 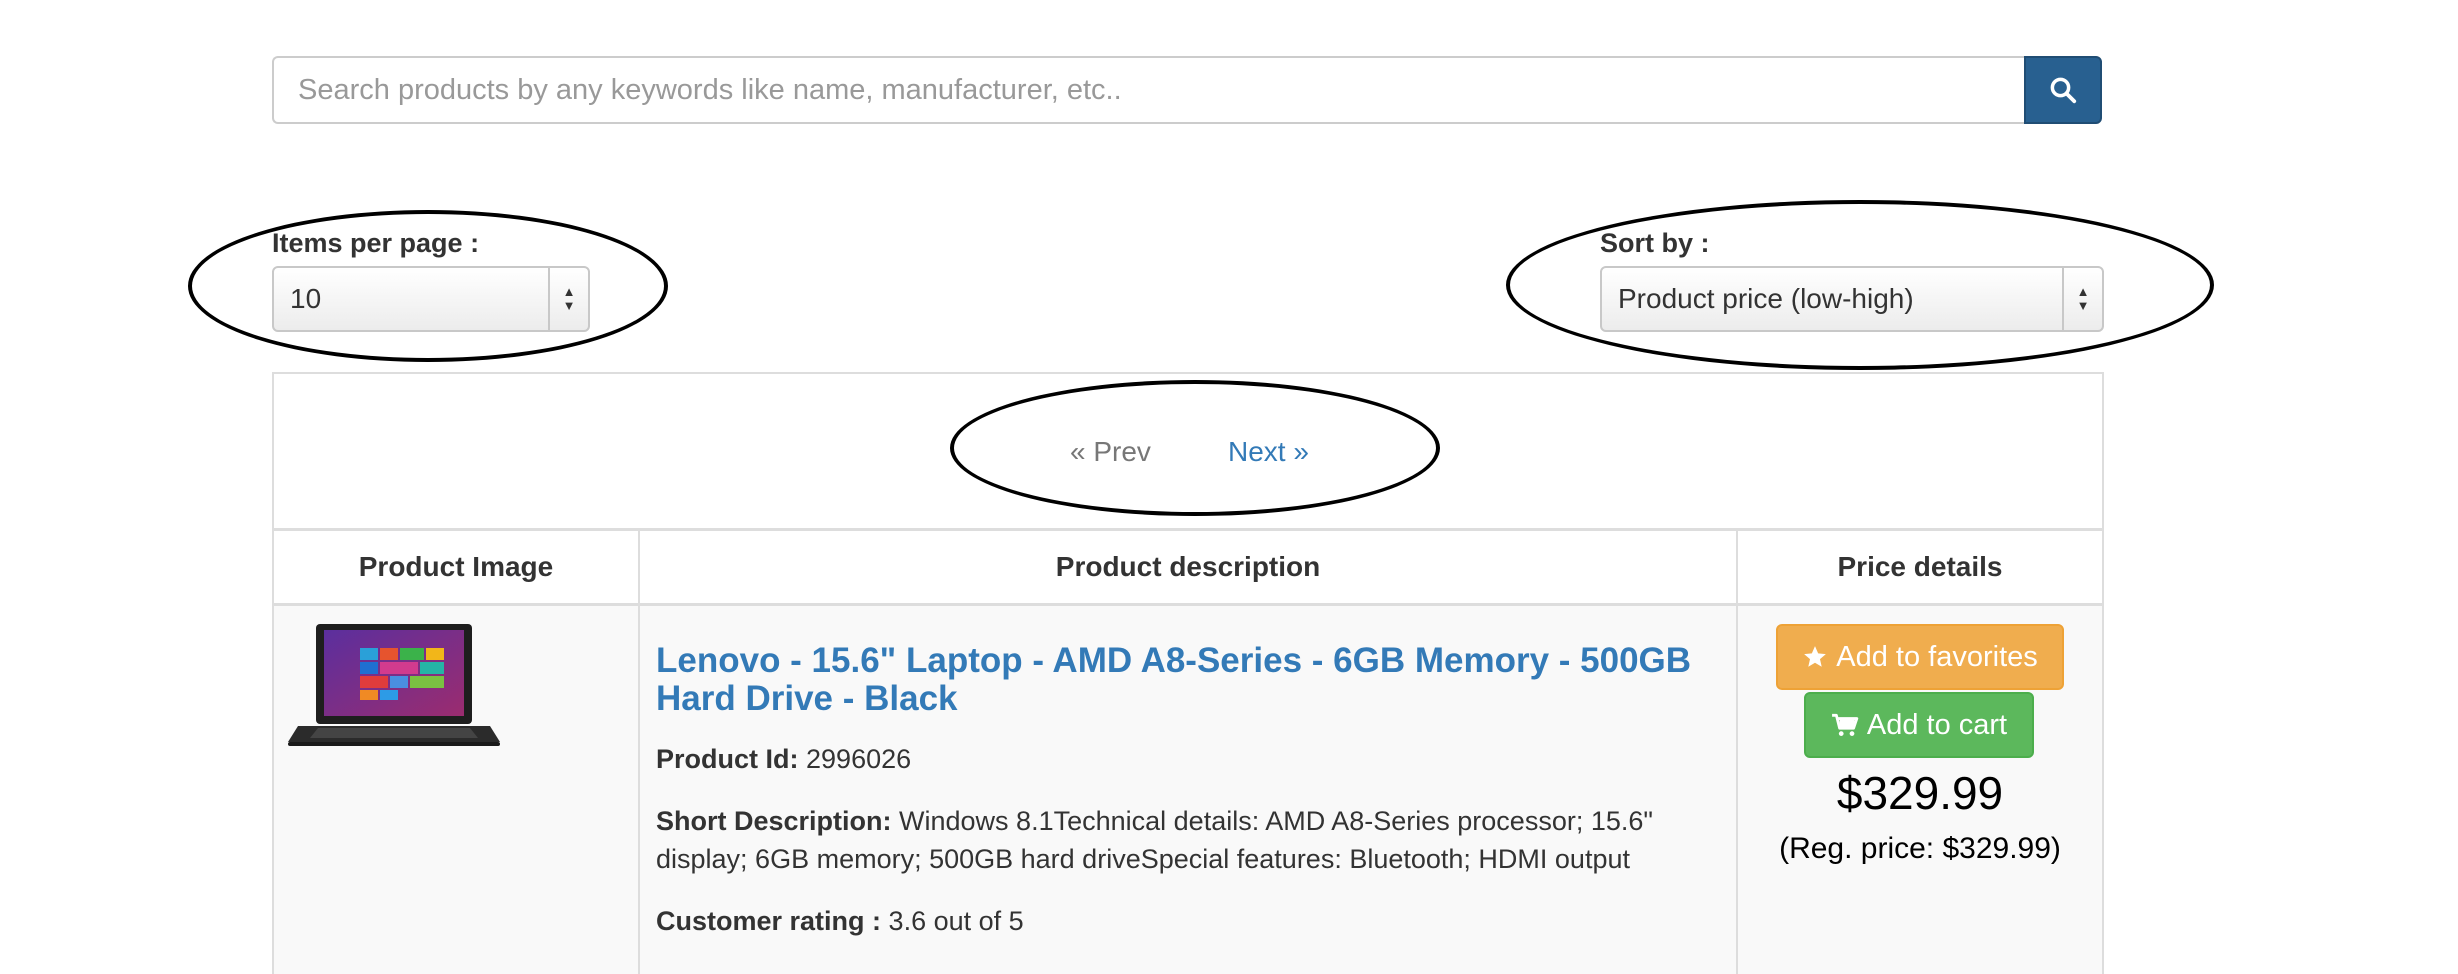 I want to click on header-product-image: Product Image, so click(x=457, y=567).